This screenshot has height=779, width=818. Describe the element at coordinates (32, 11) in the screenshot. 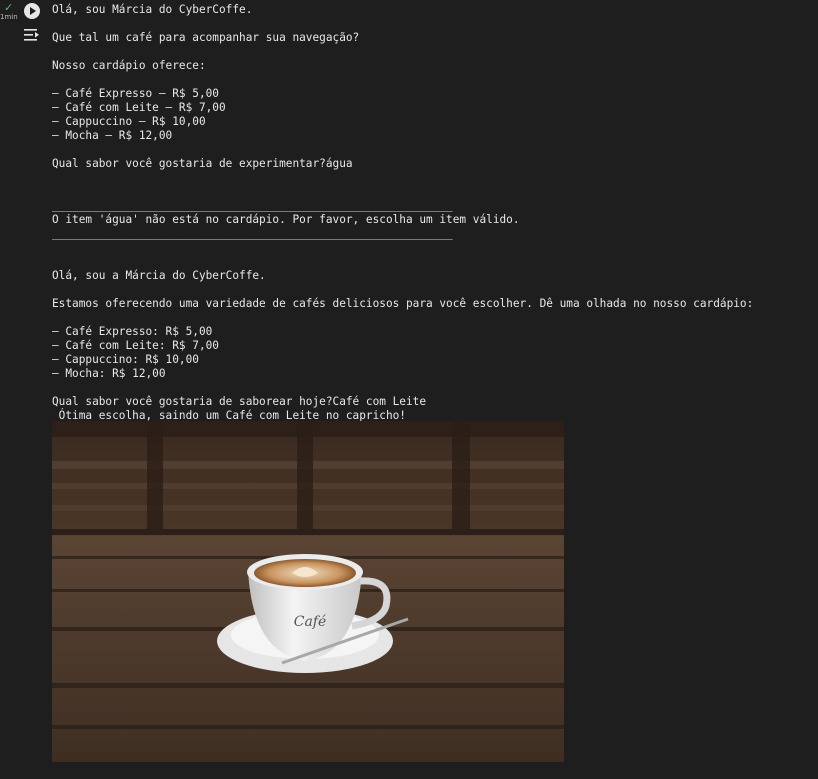

I see `run-cell-button` at that location.